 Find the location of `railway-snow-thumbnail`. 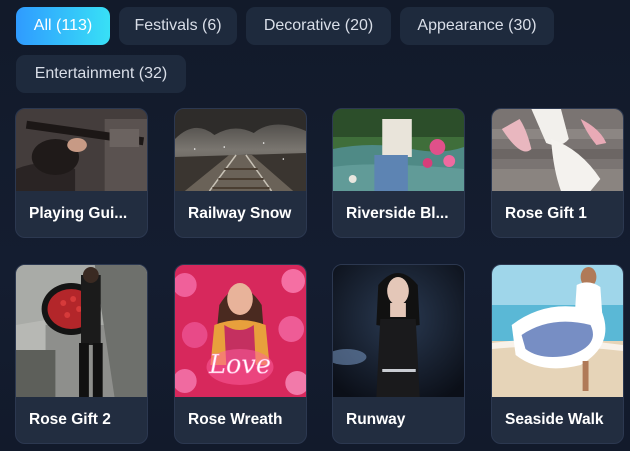

railway-snow-thumbnail is located at coordinates (240, 150).